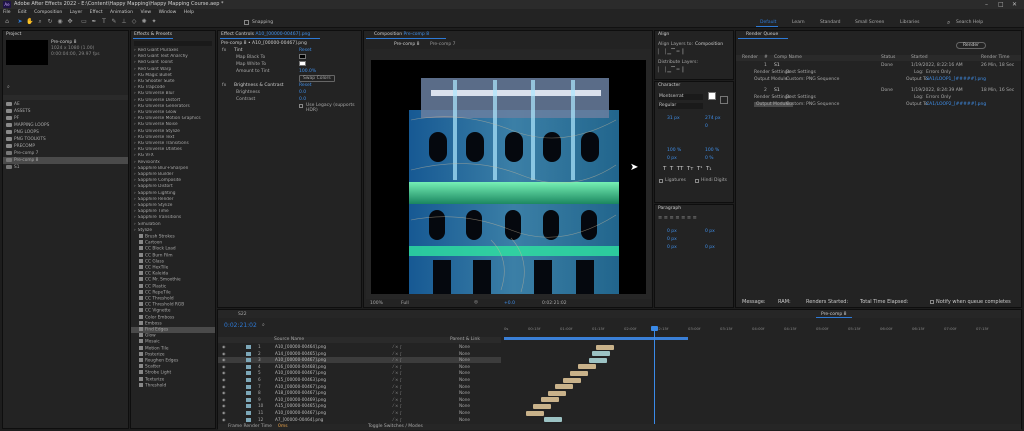 This screenshot has height=431, width=1024. I want to click on map-black-swatch, so click(302, 56).